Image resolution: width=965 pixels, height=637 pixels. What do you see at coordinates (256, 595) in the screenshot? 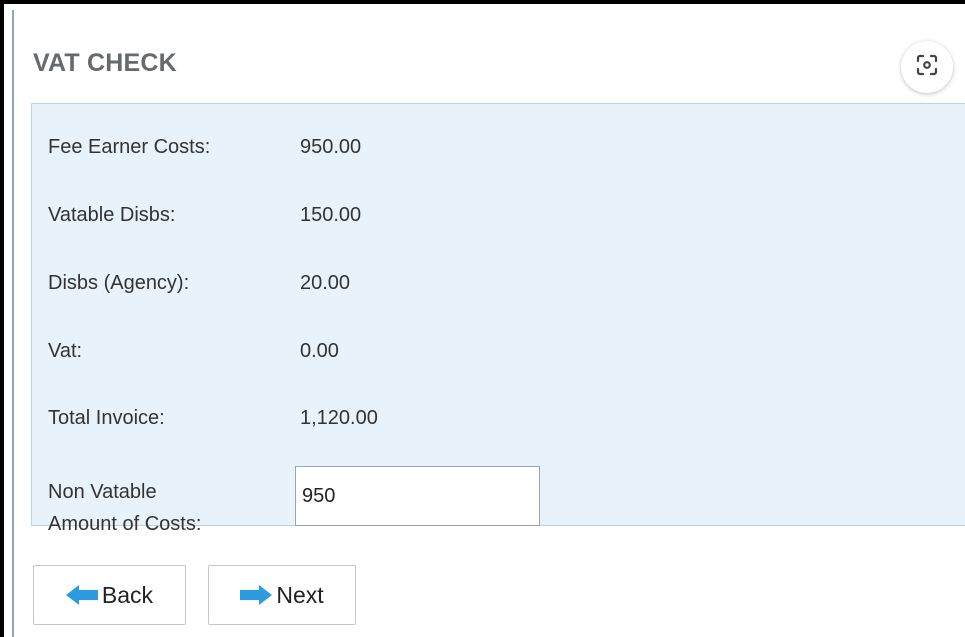
I see `arrow-right-icon` at bounding box center [256, 595].